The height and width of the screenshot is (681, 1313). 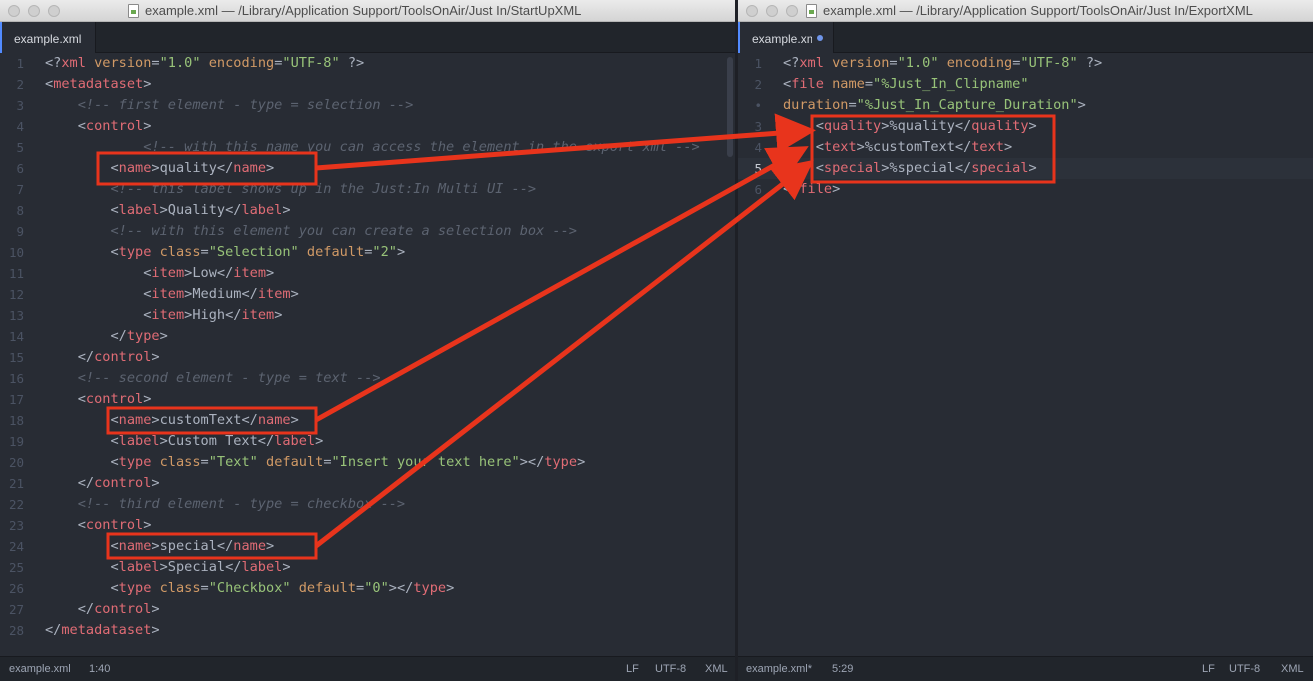 What do you see at coordinates (14, 336) in the screenshot?
I see `line-number: 14` at bounding box center [14, 336].